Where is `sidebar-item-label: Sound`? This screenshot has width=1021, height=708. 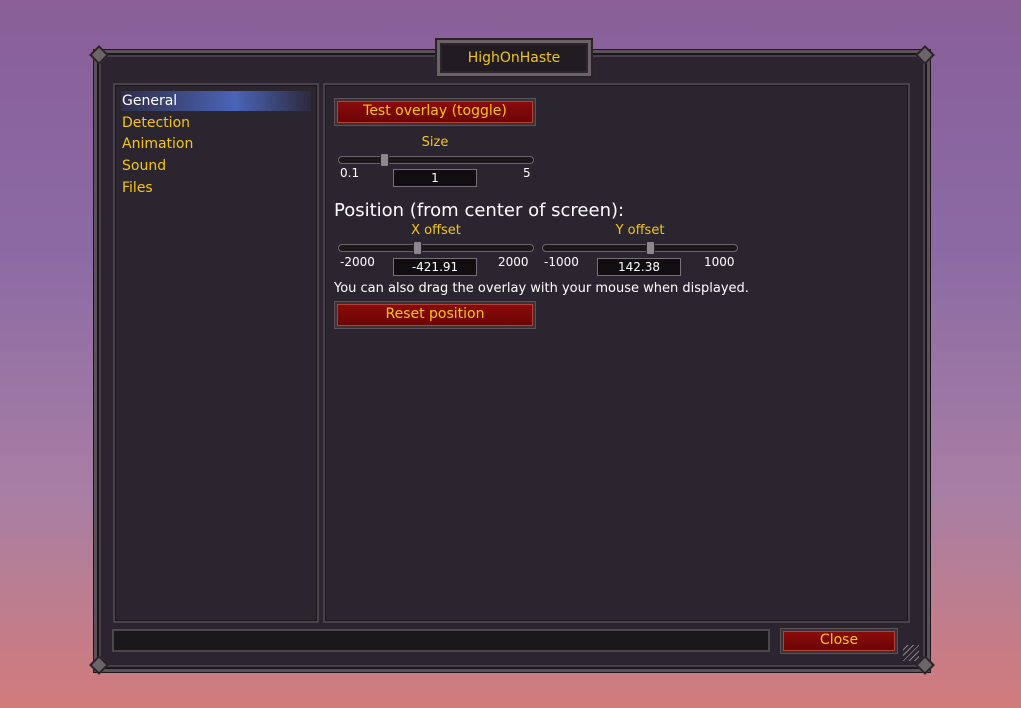
sidebar-item-label: Sound is located at coordinates (144, 166).